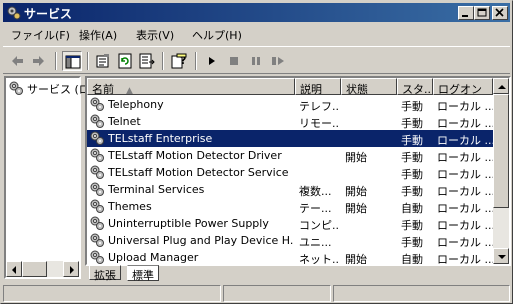 This screenshot has width=513, height=304. I want to click on column-header-logon: ログオン, so click(463, 86).